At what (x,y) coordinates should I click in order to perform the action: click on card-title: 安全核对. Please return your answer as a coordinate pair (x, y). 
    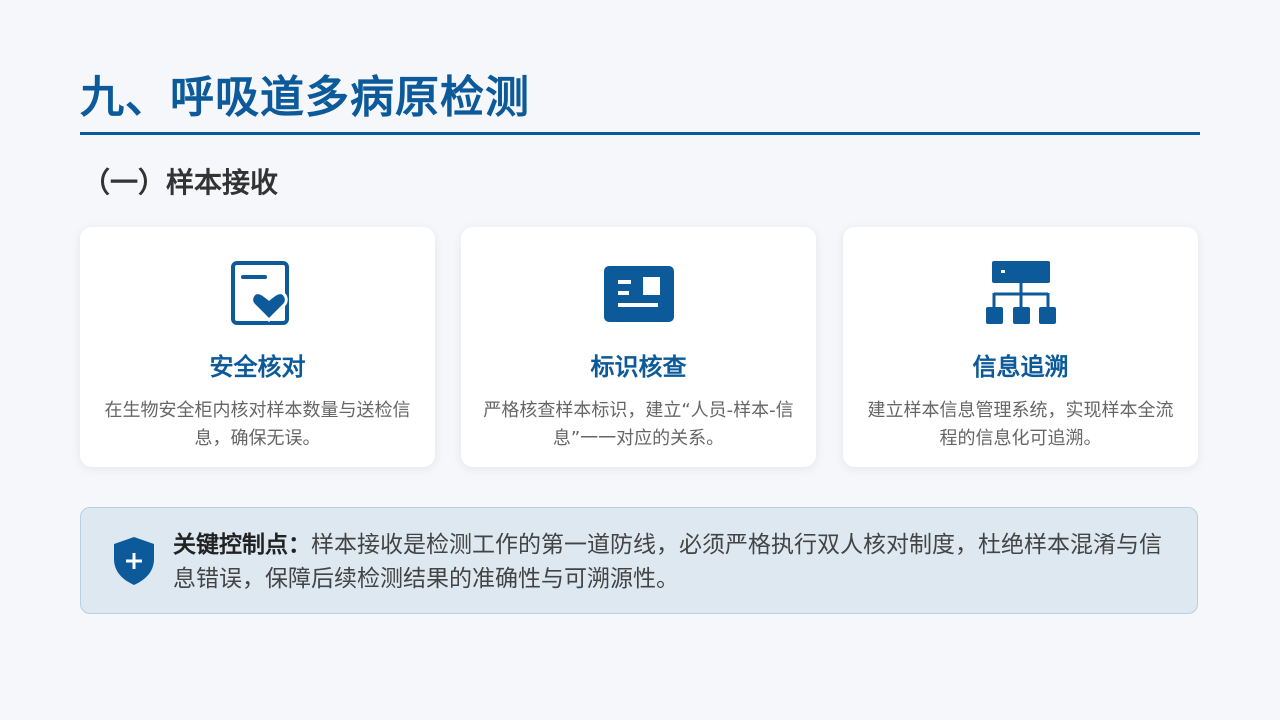
    Looking at the image, I should click on (257, 367).